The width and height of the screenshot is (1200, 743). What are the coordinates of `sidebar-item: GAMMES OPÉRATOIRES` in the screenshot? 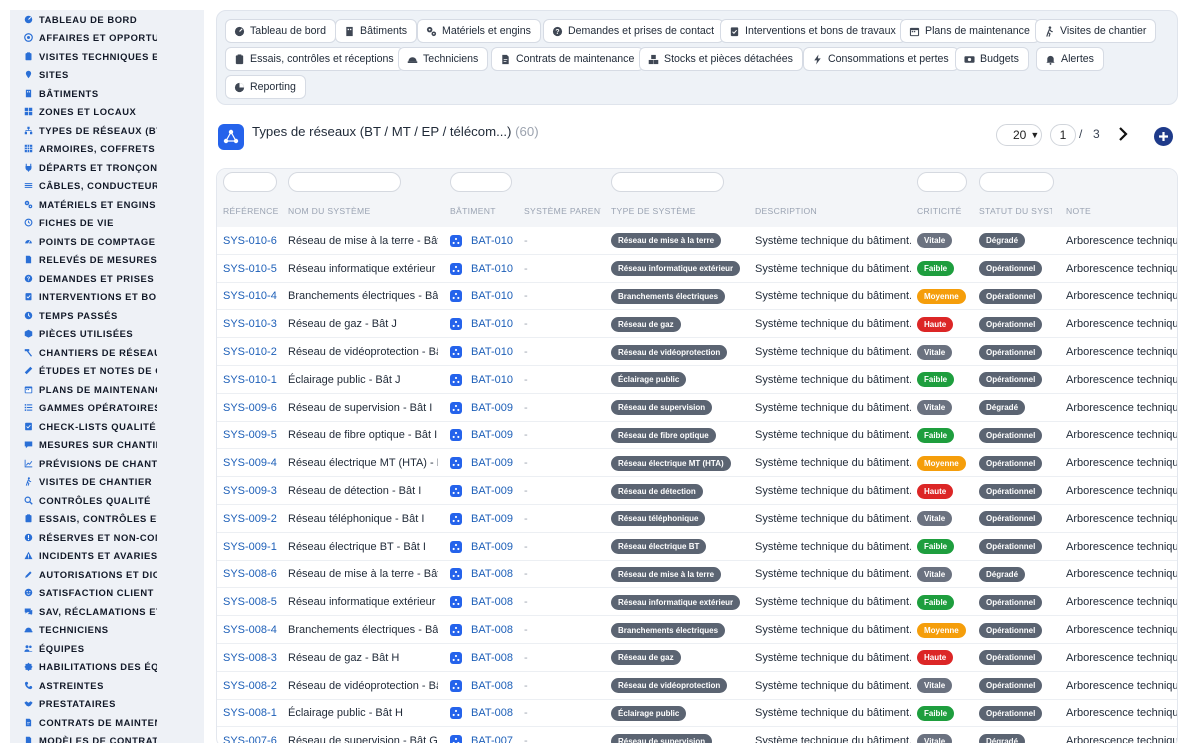 It's located at (107, 408).